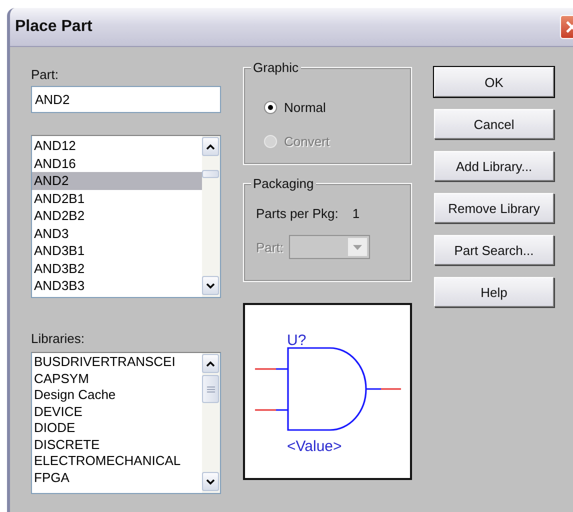  Describe the element at coordinates (297, 213) in the screenshot. I see `parts-per-pkg-label: Parts per Pkg:` at that location.